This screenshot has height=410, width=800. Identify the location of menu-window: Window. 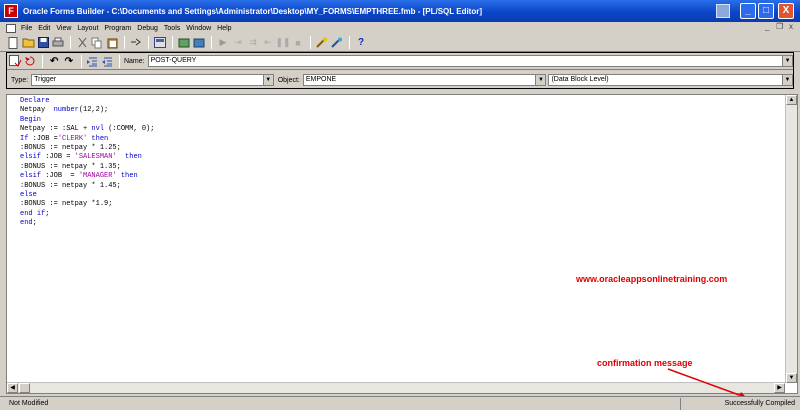
(198, 28).